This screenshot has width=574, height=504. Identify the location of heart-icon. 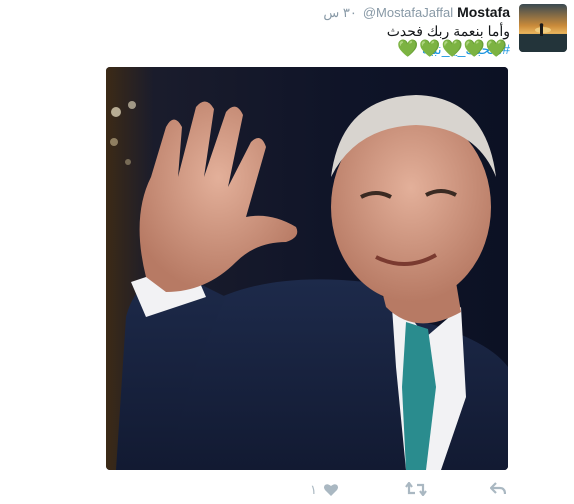
(330, 490).